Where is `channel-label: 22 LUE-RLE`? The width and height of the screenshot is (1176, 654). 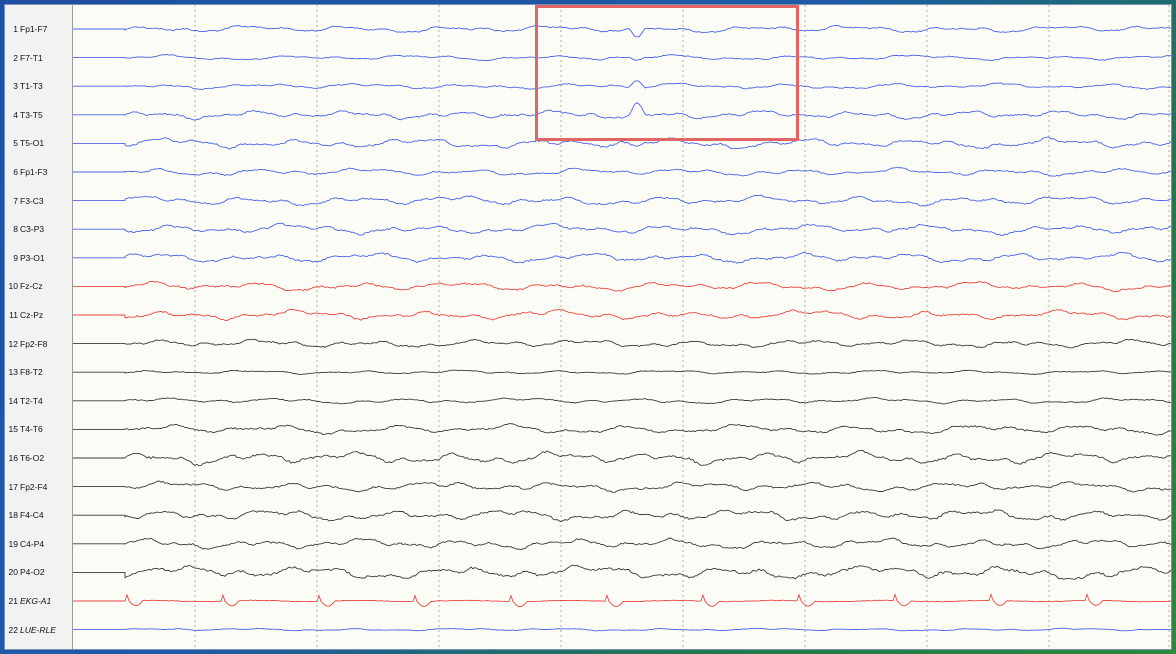 channel-label: 22 LUE-RLE is located at coordinates (31, 630).